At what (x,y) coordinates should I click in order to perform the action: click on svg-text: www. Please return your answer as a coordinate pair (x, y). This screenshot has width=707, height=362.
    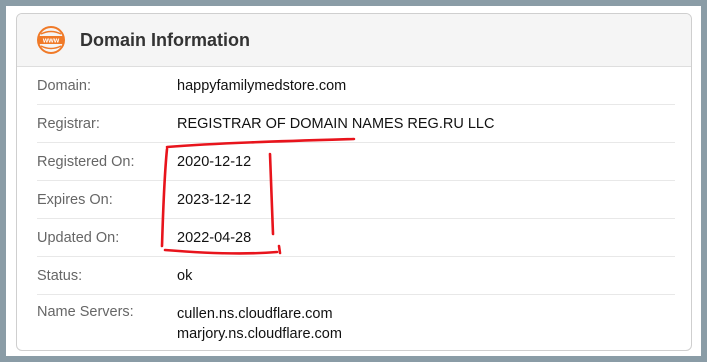
    Looking at the image, I should click on (51, 41).